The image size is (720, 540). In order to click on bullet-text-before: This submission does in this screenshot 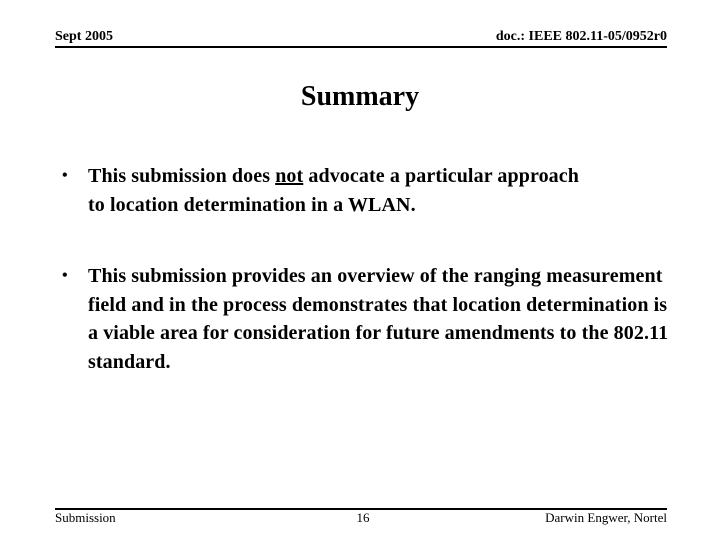, I will do `click(182, 176)`.